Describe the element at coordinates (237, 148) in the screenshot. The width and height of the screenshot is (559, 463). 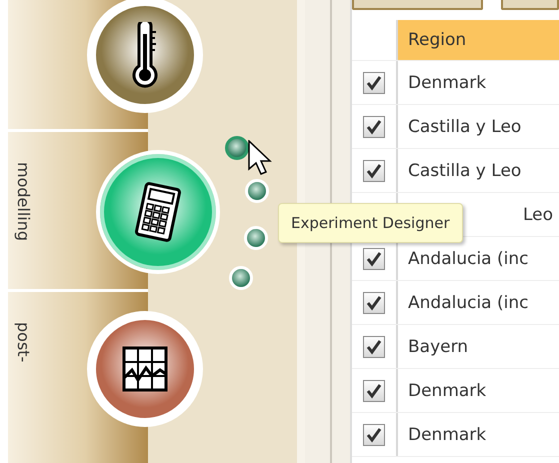
I see `sub-menu-dot` at that location.